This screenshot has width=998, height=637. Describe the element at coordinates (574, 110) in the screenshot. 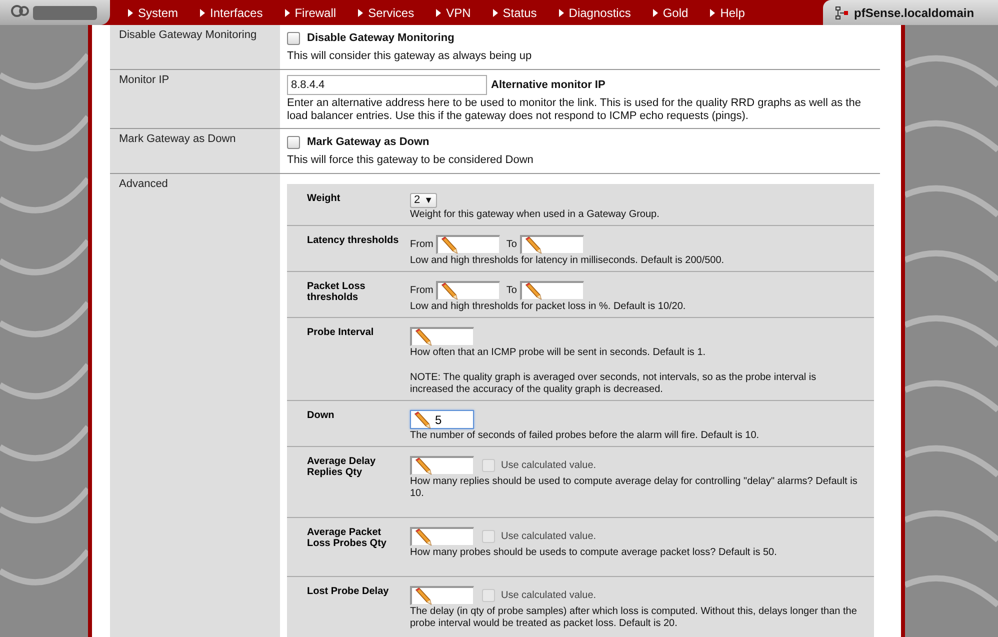

I see `field-description: Enter an alternative address here to be used to monitor the link. This is used for the quality RRD graphs as well as the load balancer entries. Use this if the gateway does not respond to ICMP echo requests (pings).` at that location.